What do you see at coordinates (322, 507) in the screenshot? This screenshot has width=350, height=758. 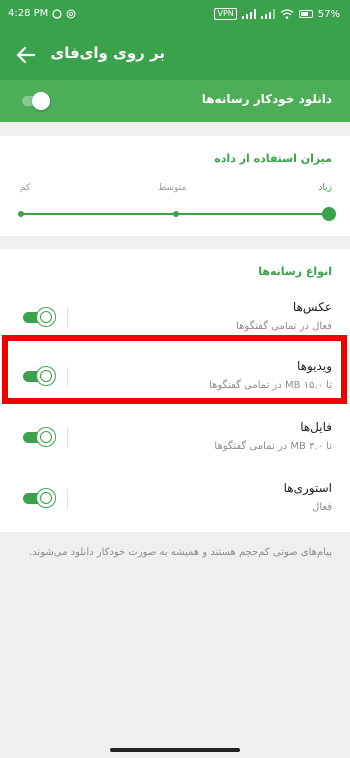 I see `media-row-description: فعال` at bounding box center [322, 507].